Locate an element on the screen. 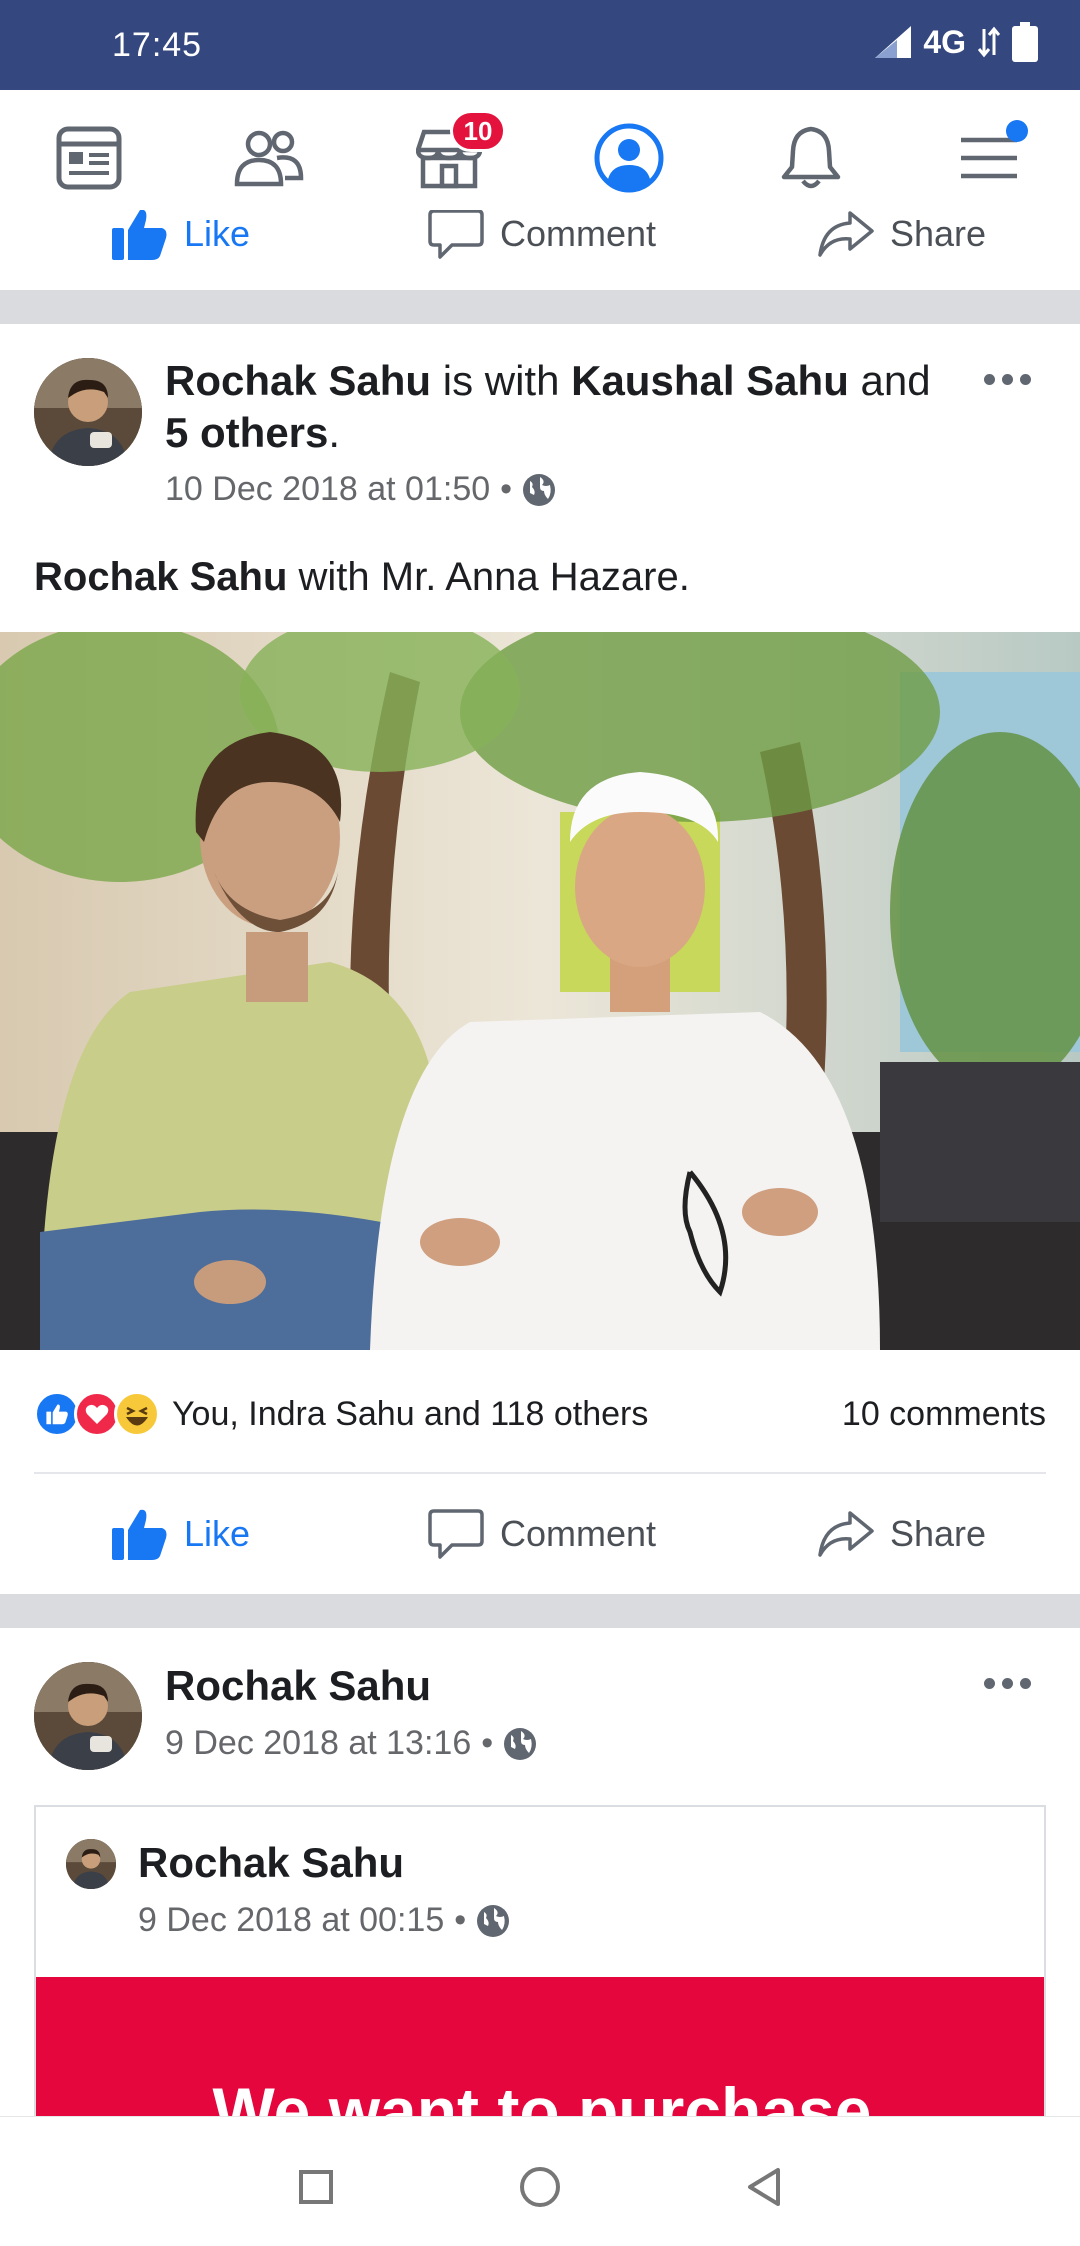 This screenshot has width=1080, height=2246. post-1-text-body: with Mr. Anna Hazare. is located at coordinates (488, 577).